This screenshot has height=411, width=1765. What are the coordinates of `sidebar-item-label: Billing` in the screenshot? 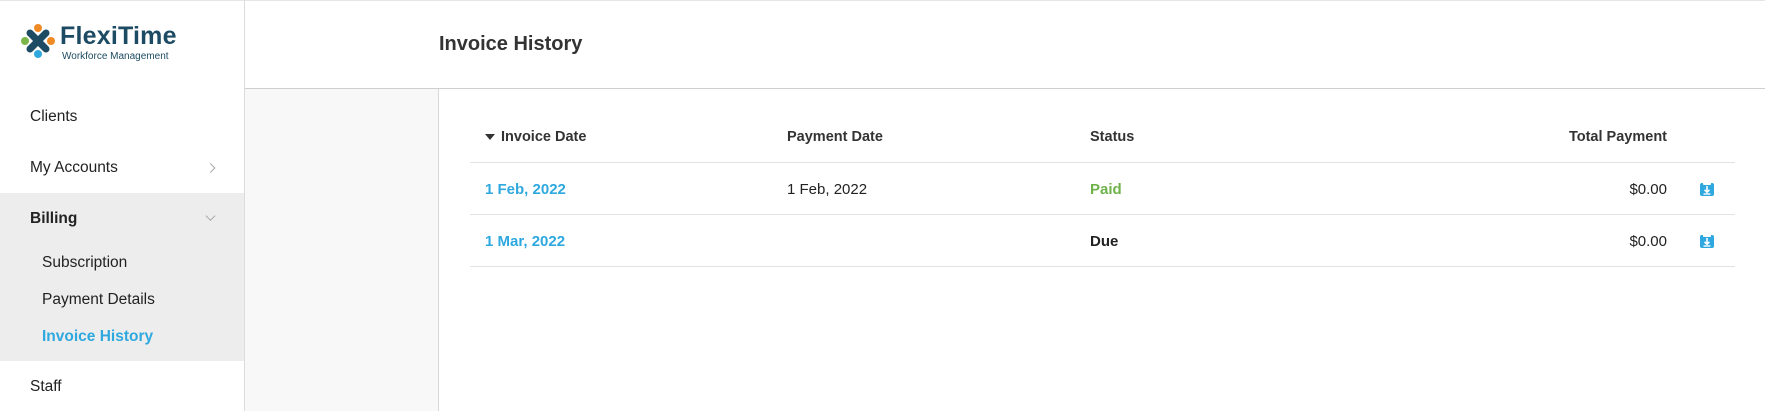 It's located at (54, 218).